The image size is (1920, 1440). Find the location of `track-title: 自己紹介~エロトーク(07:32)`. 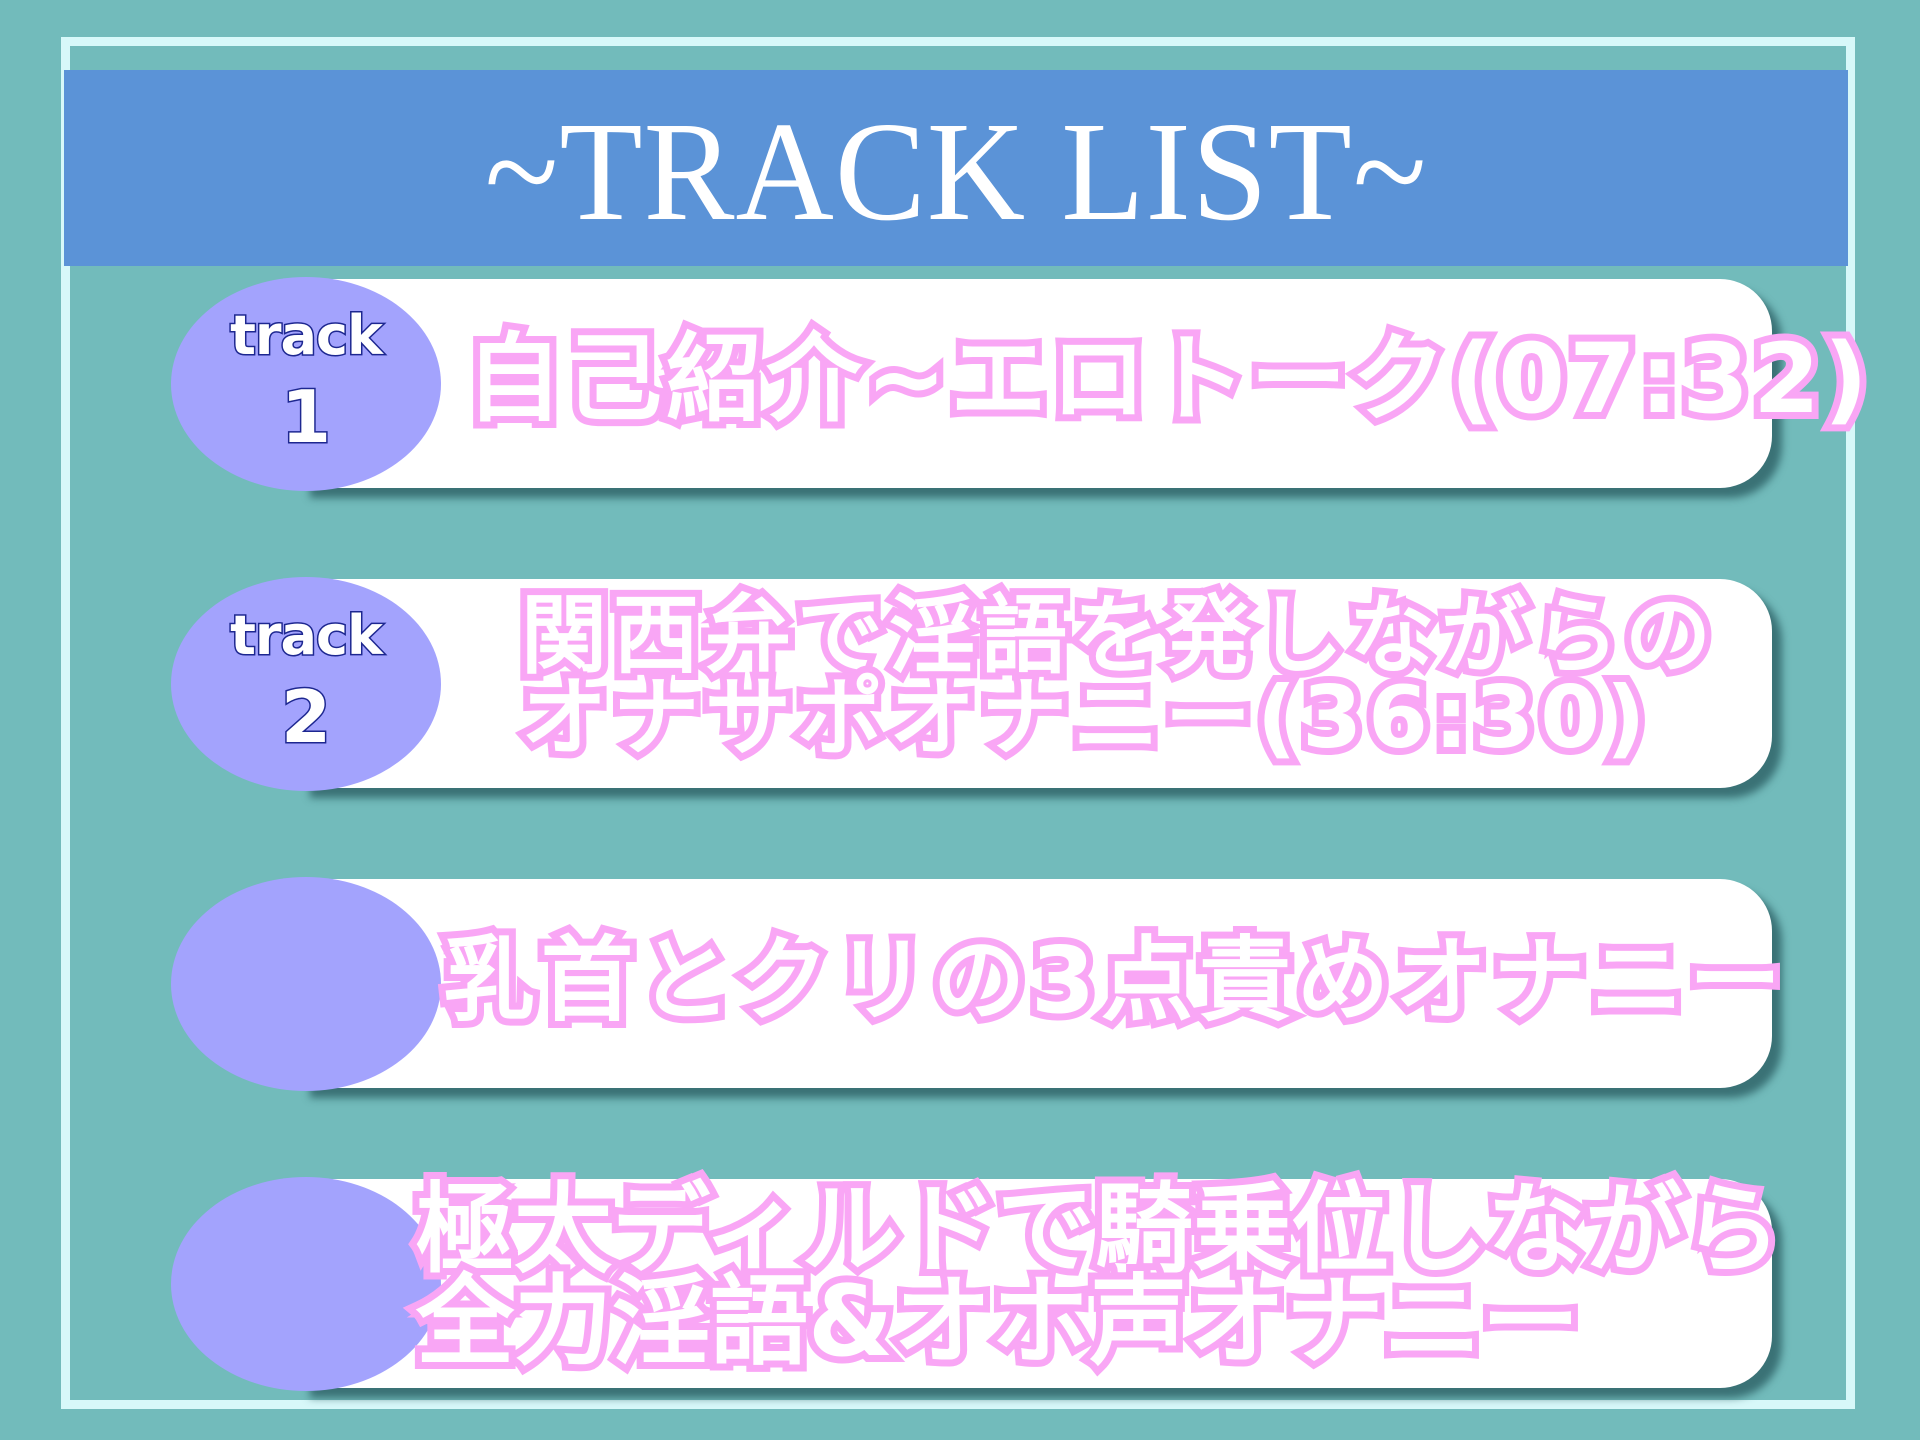

track-title: 自己紹介~エロトーク(07:32) is located at coordinates (1167, 379).